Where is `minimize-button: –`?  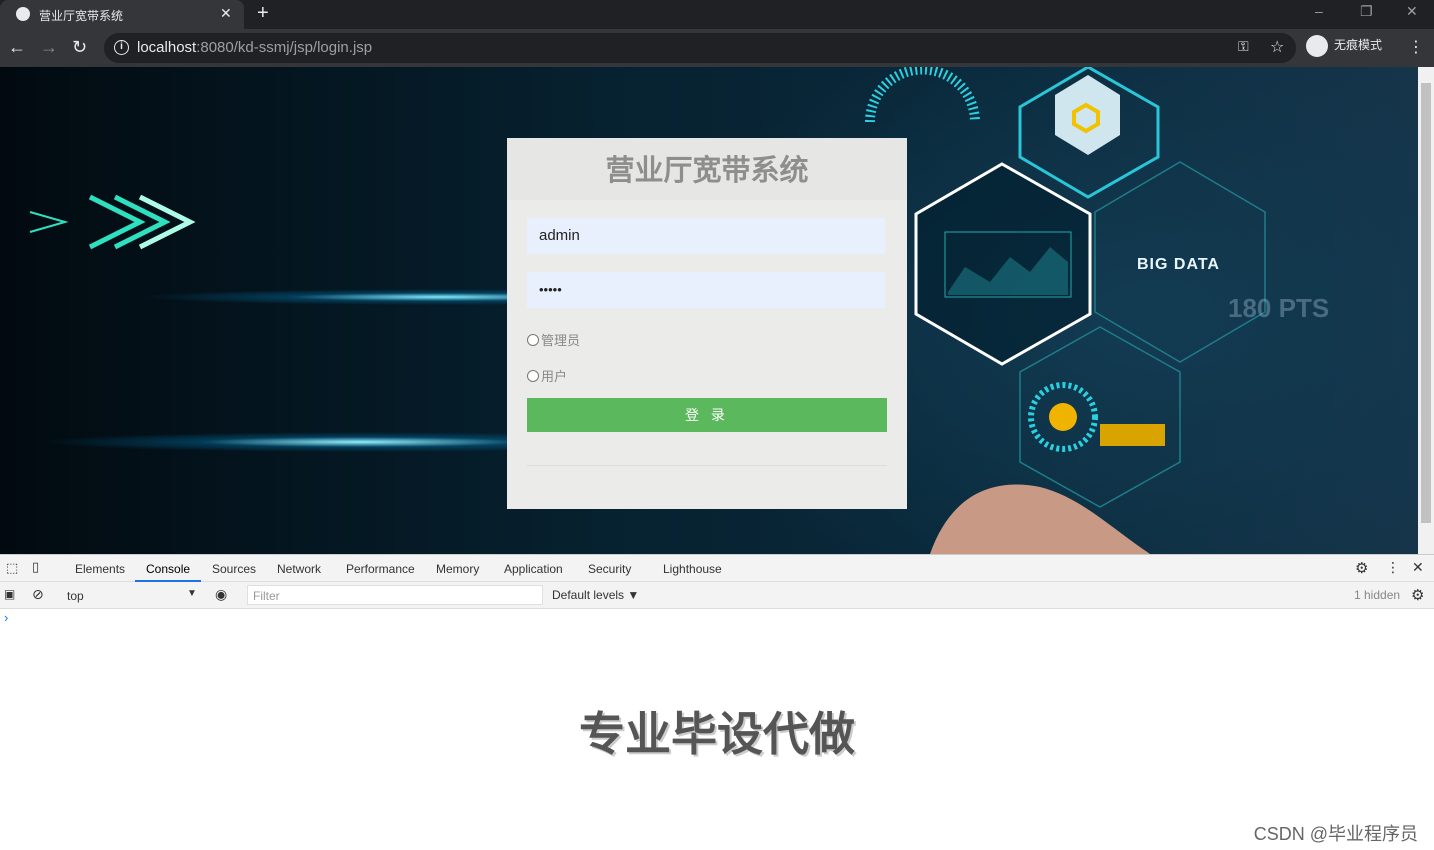 minimize-button: – is located at coordinates (1319, 11).